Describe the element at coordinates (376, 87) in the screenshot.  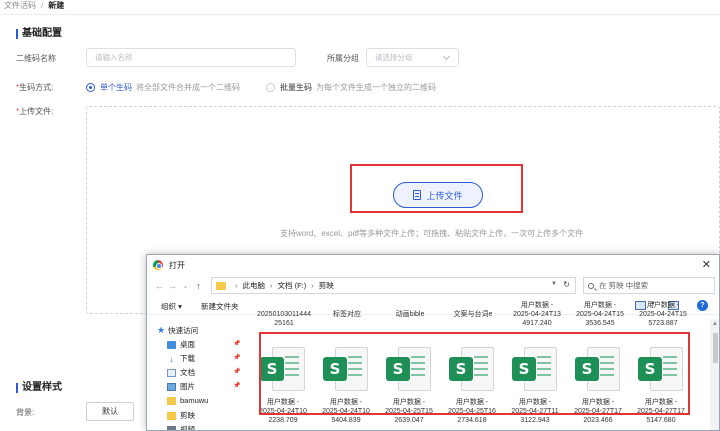
I see `batch-mode-desc: 为每个文件生成一个独立的二维码` at that location.